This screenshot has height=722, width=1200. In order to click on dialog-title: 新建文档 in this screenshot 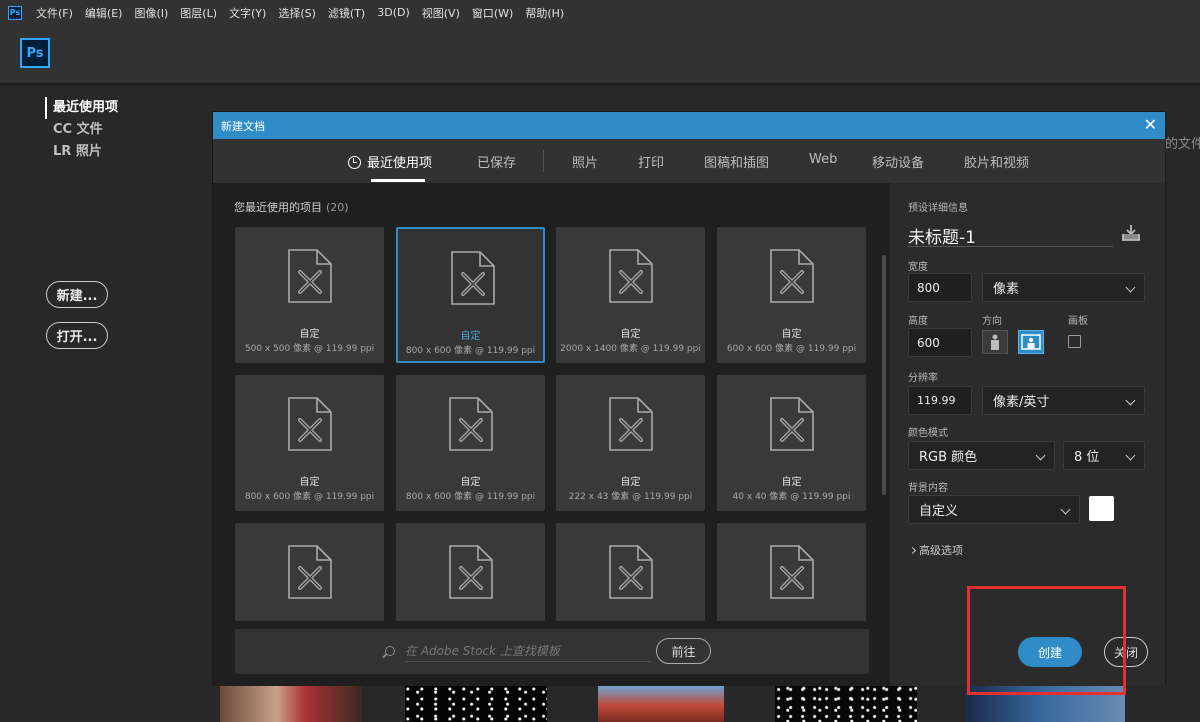, I will do `click(243, 126)`.